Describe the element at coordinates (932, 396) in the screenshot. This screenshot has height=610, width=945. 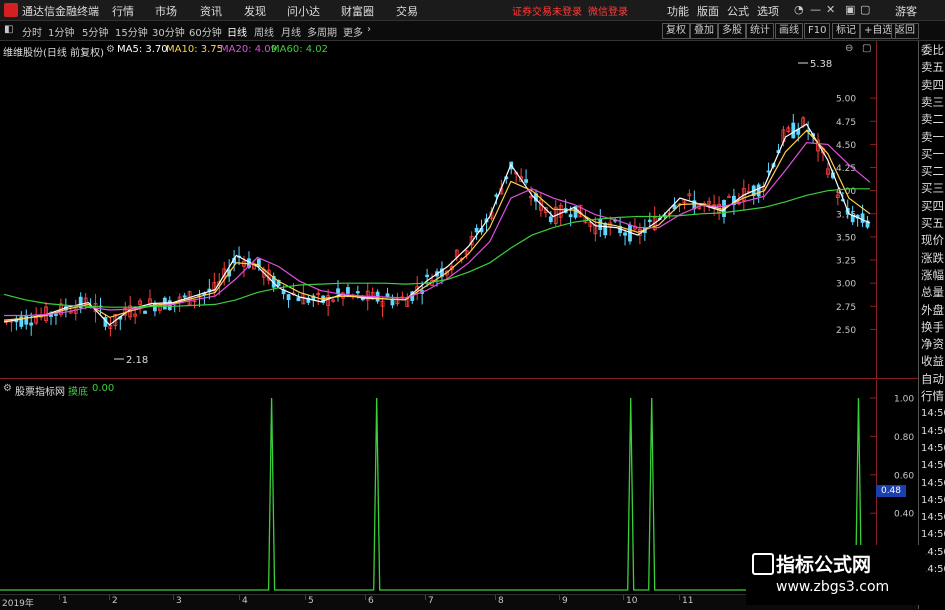
I see `sidebar-item: 行情` at that location.